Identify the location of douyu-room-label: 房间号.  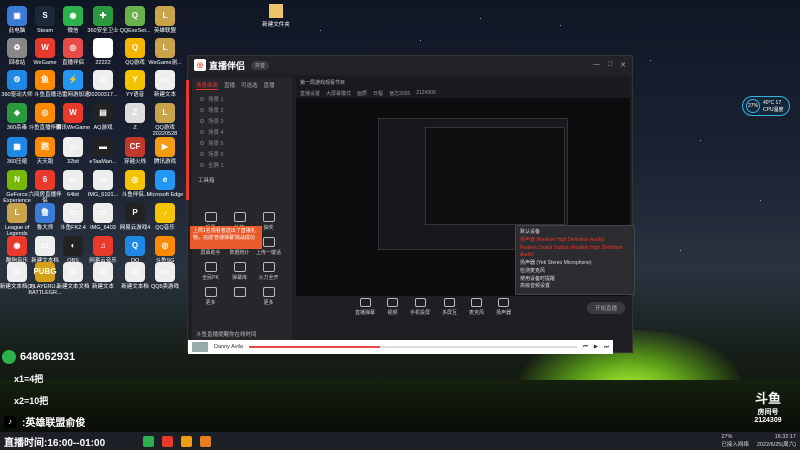
(768, 412).